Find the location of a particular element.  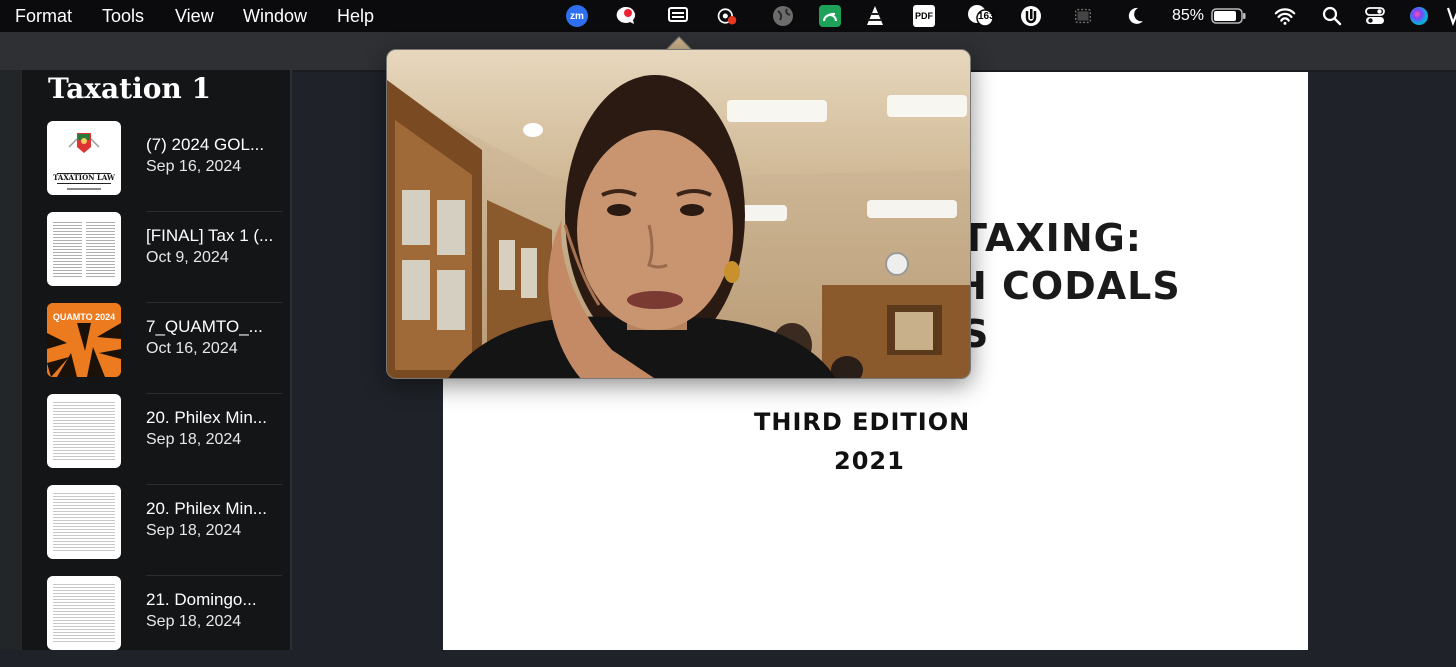

menu-window: Window is located at coordinates (275, 16).